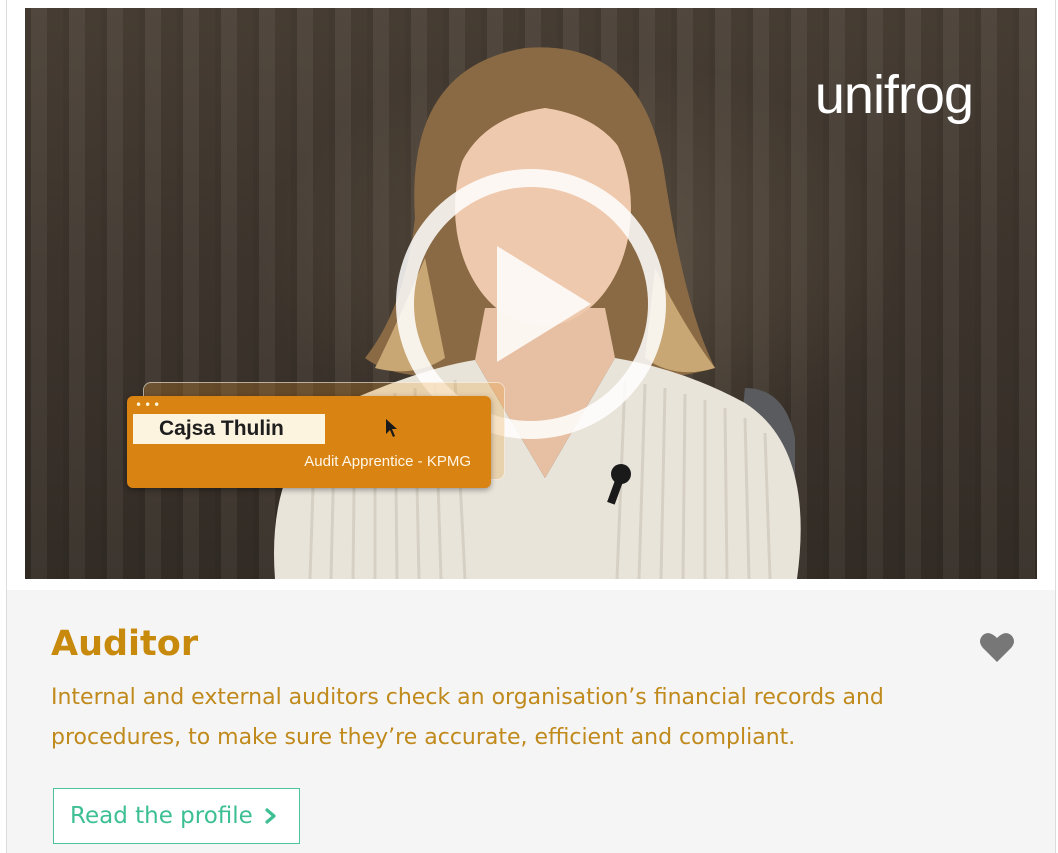 The width and height of the screenshot is (1058, 853). I want to click on read-profile-button: Read the profile, so click(176, 816).